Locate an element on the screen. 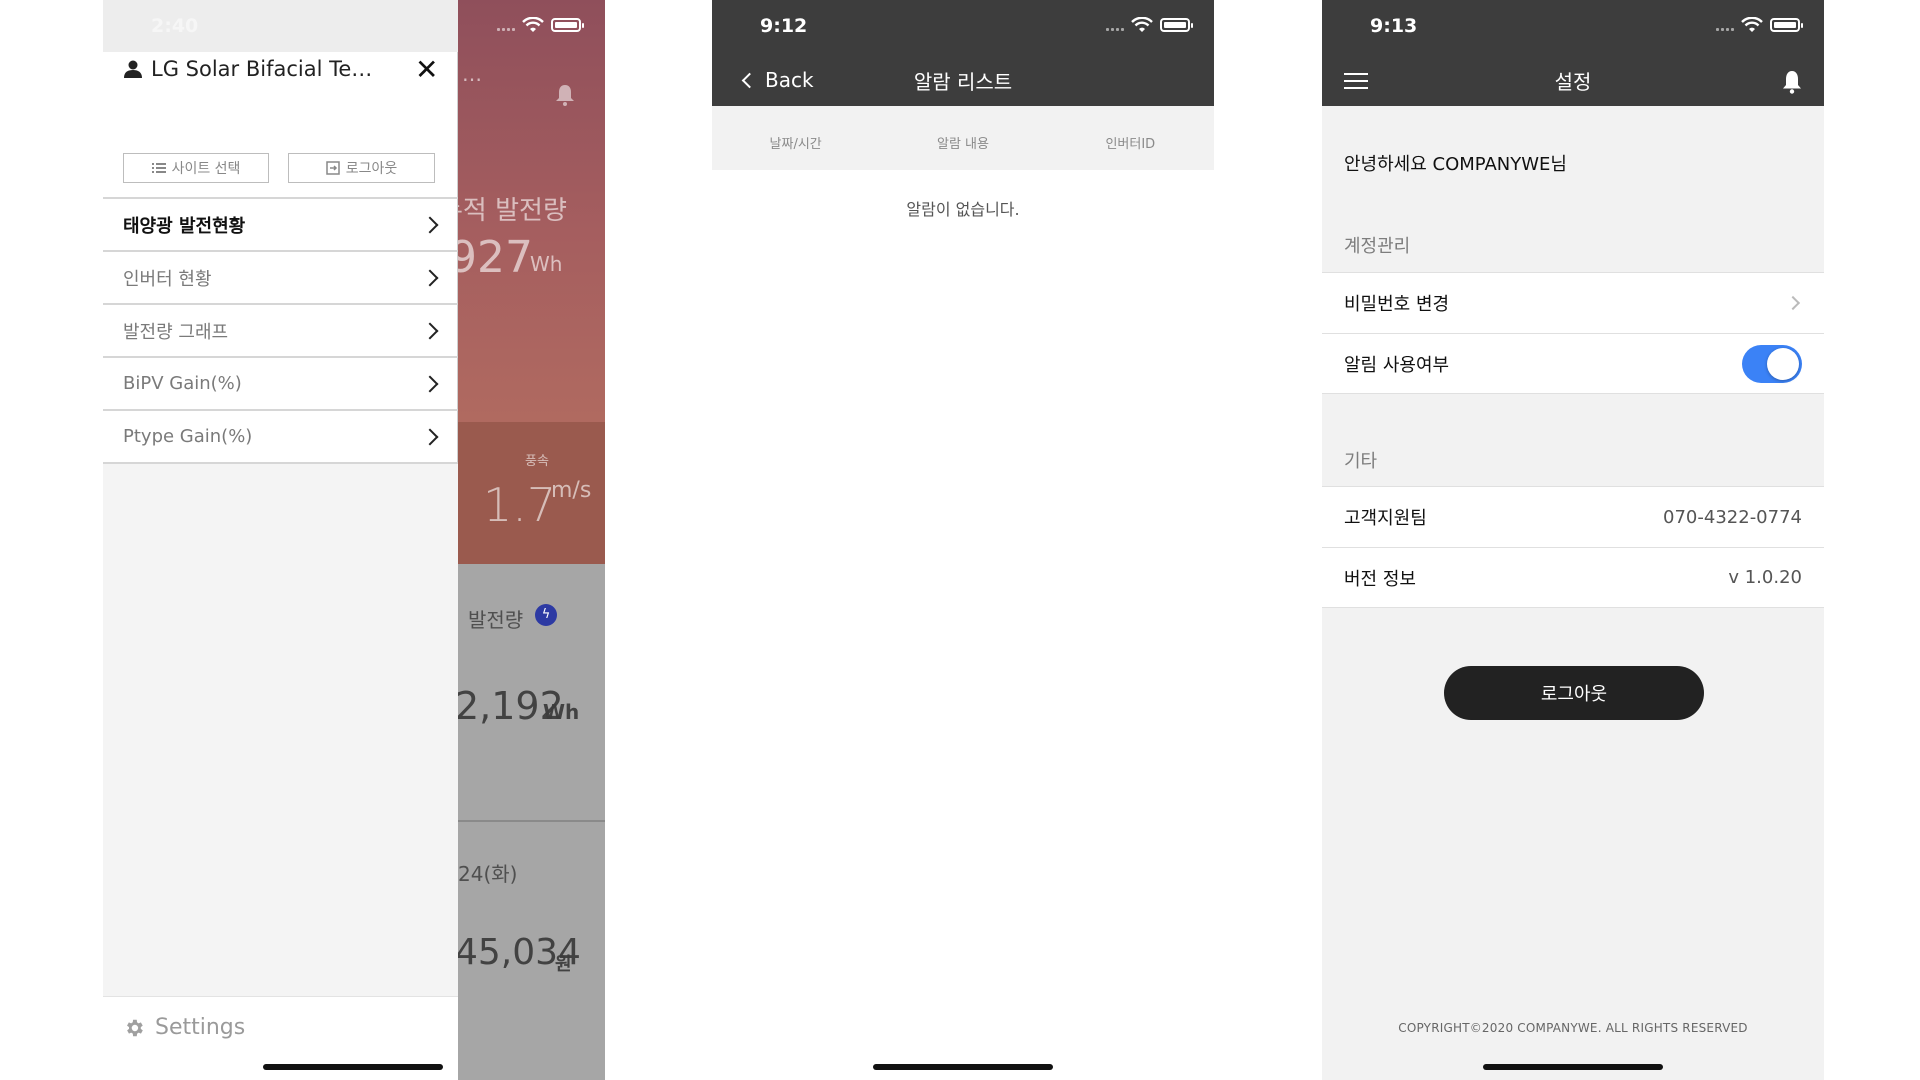 This screenshot has height=1080, width=1920. column-header-inverter-id: 인버터ID is located at coordinates (1130, 144).